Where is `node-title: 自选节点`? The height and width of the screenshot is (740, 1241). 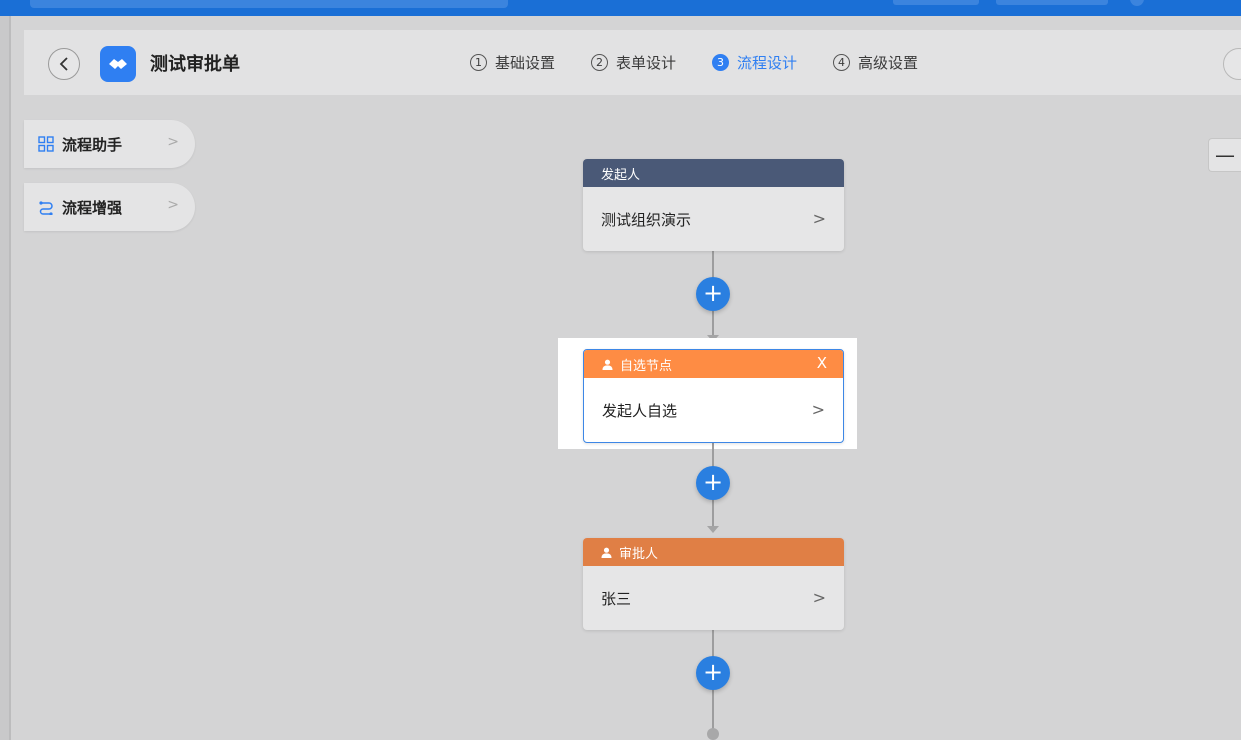 node-title: 自选节点 is located at coordinates (646, 366).